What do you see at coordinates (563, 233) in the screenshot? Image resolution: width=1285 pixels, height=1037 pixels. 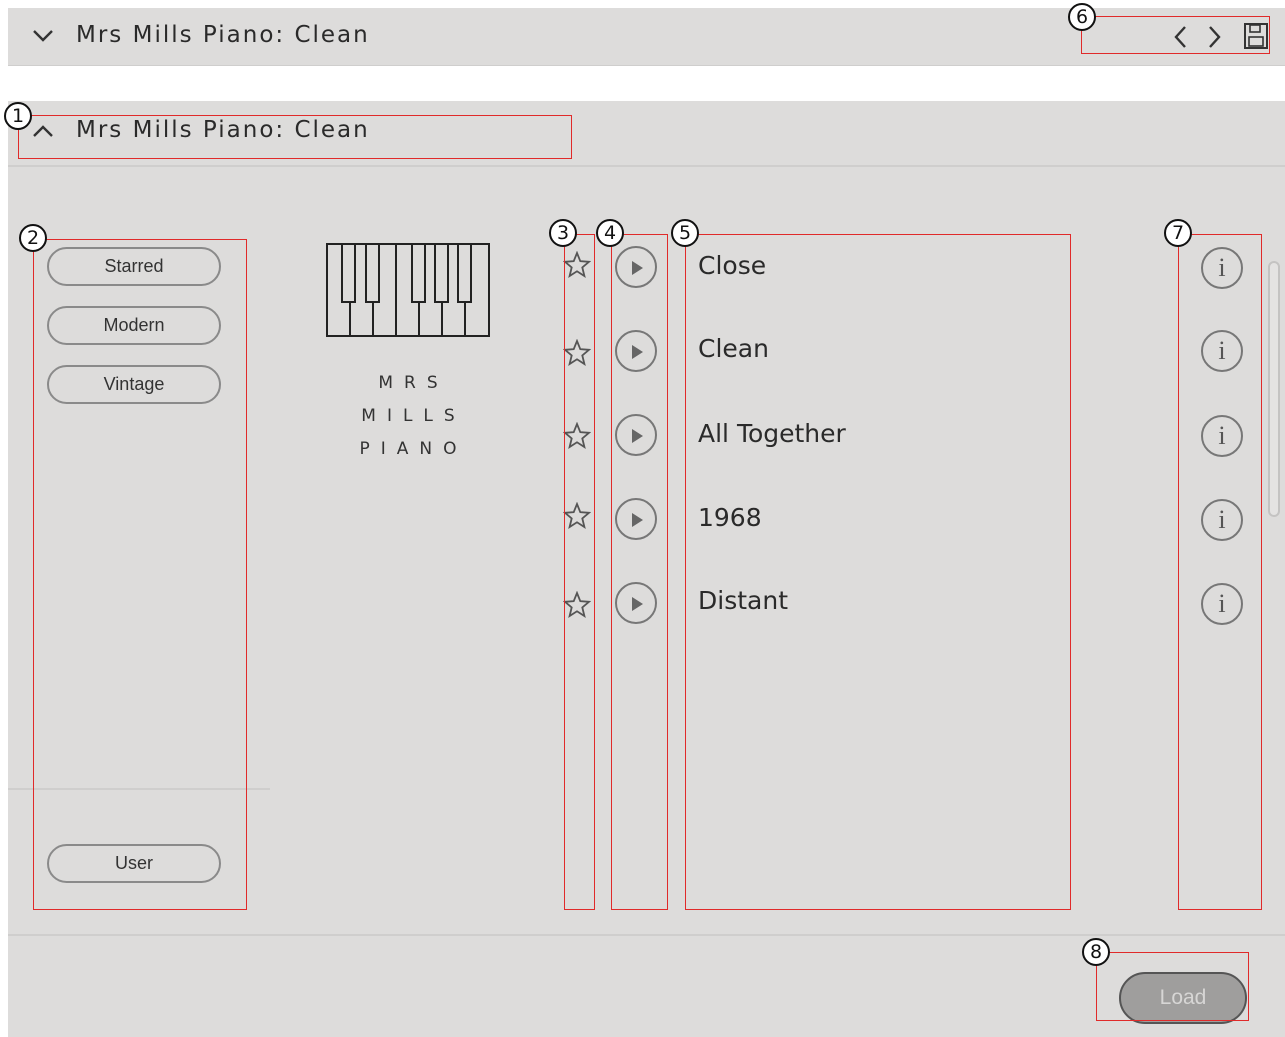 I see `annotation-badge: 3` at bounding box center [563, 233].